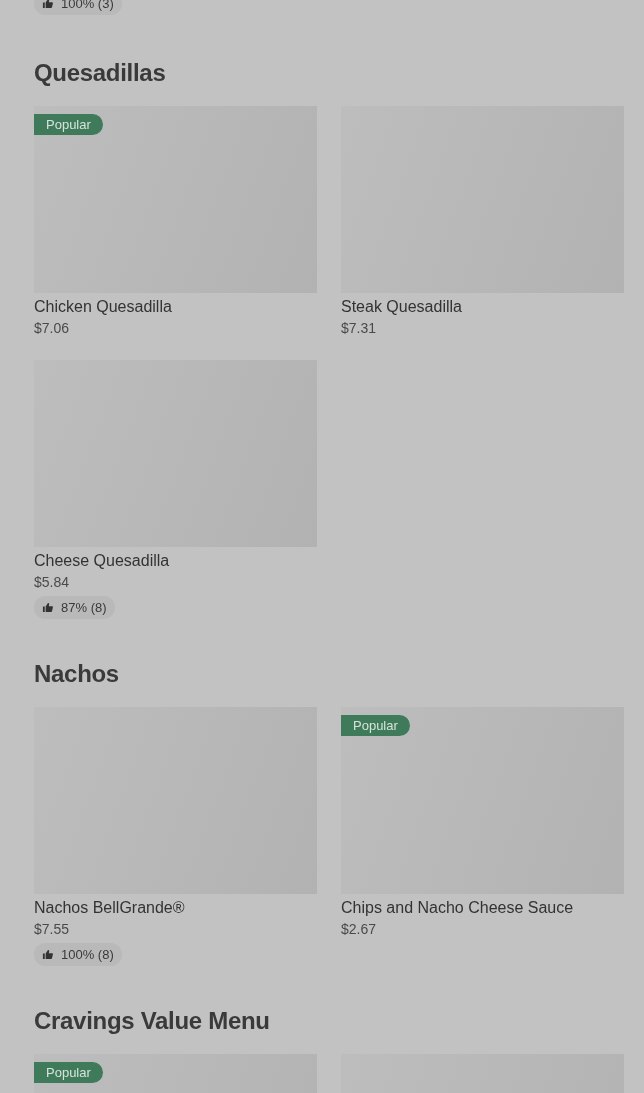  I want to click on item-name: Chips and Nacho Cheese Sauce, so click(482, 908).